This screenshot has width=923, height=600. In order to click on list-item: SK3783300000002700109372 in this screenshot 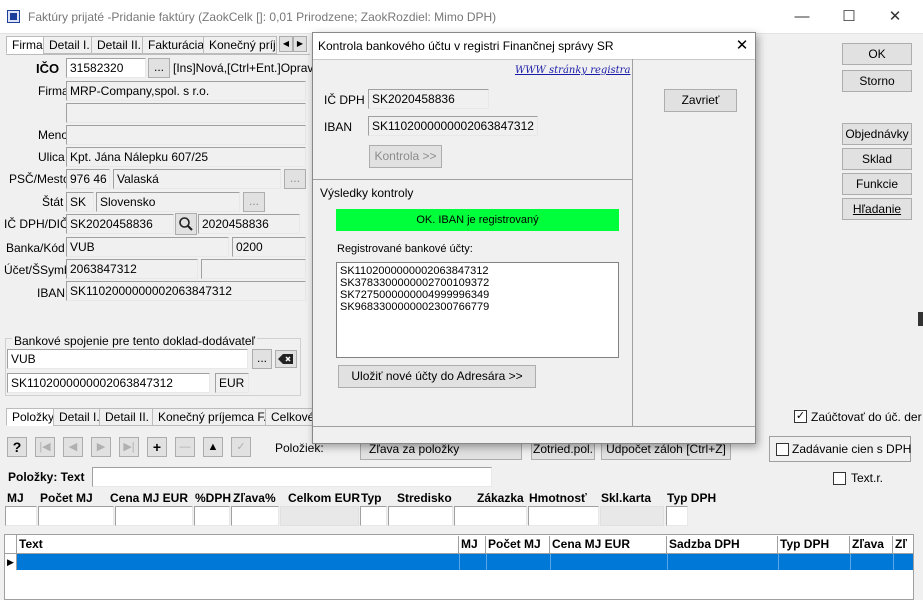, I will do `click(477, 283)`.